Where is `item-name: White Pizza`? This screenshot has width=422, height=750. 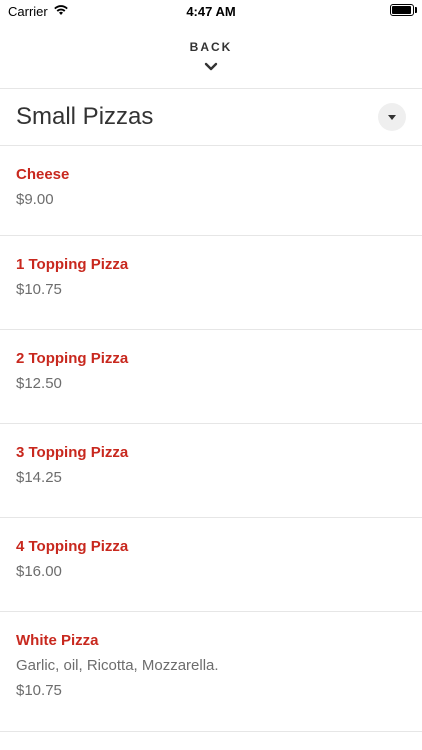 item-name: White Pizza is located at coordinates (57, 640).